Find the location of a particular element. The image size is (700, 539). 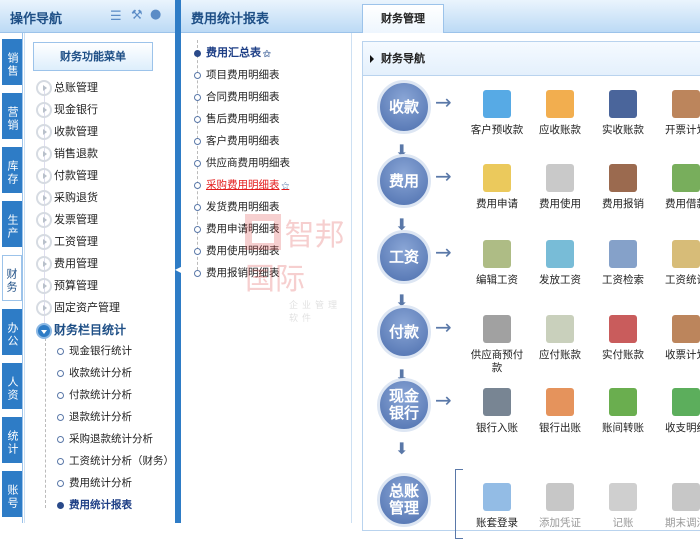

report-link: 客户费用明细表 is located at coordinates (237, 141).